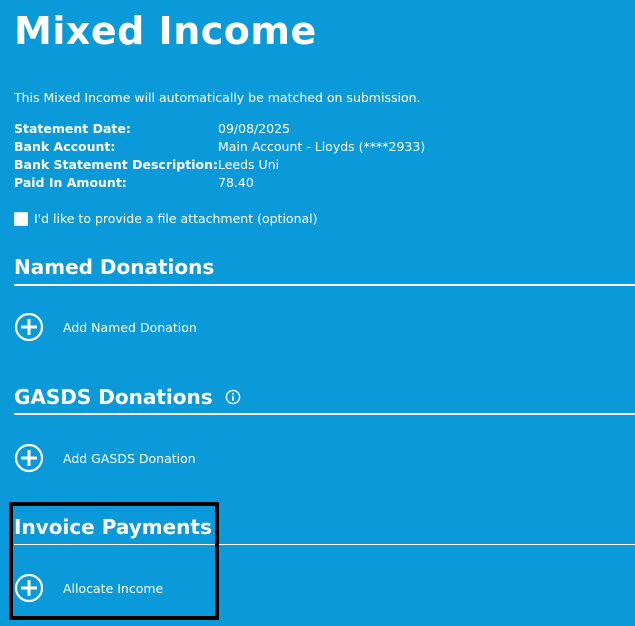  I want to click on detail-row-bank-statement-description: Bank Statement Description: Leeds Uni, so click(219, 165).